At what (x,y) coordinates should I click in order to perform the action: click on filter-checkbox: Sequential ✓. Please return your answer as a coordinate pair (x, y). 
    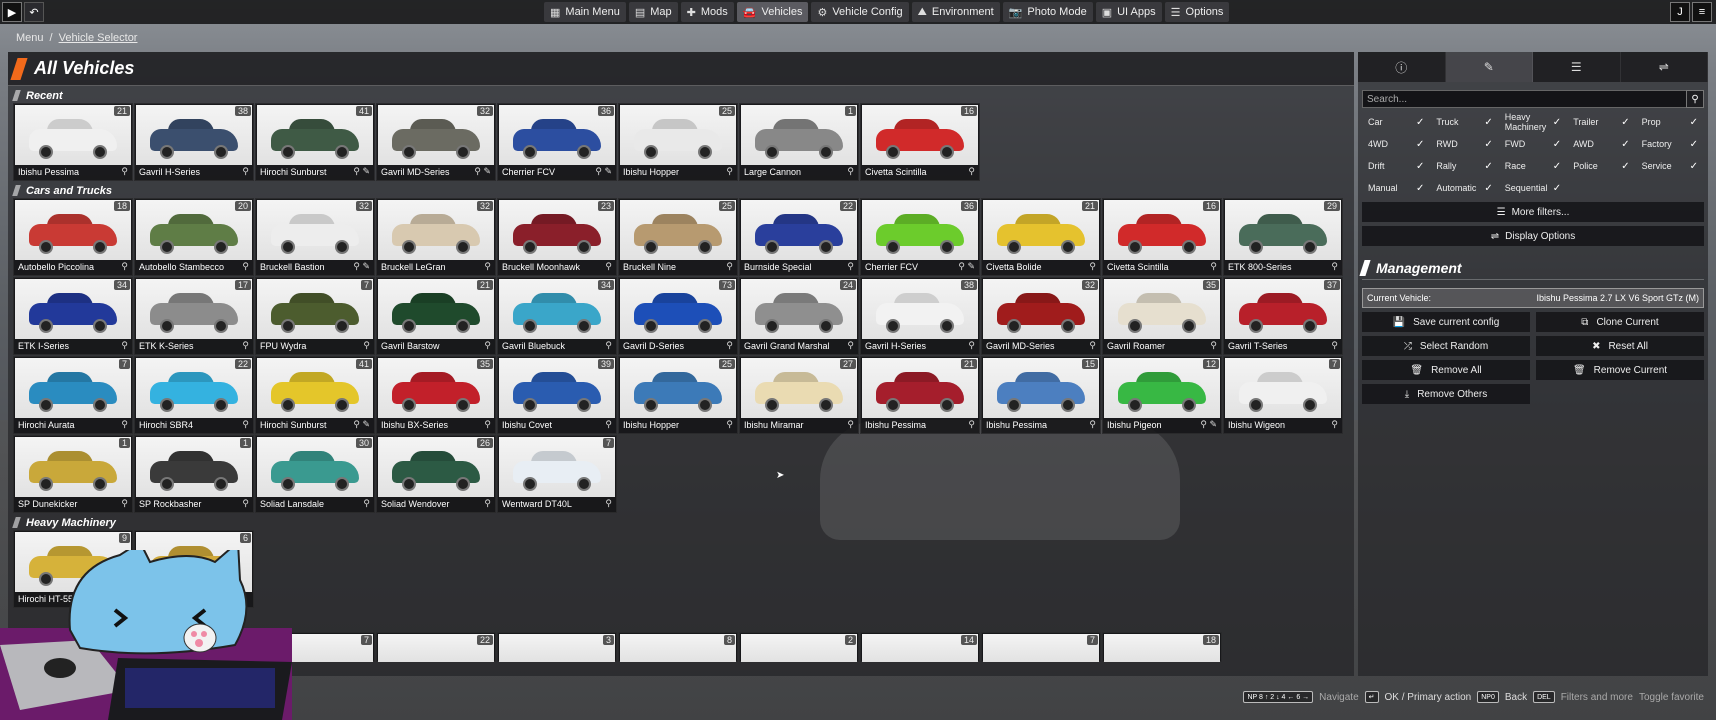
    Looking at the image, I should click on (1533, 188).